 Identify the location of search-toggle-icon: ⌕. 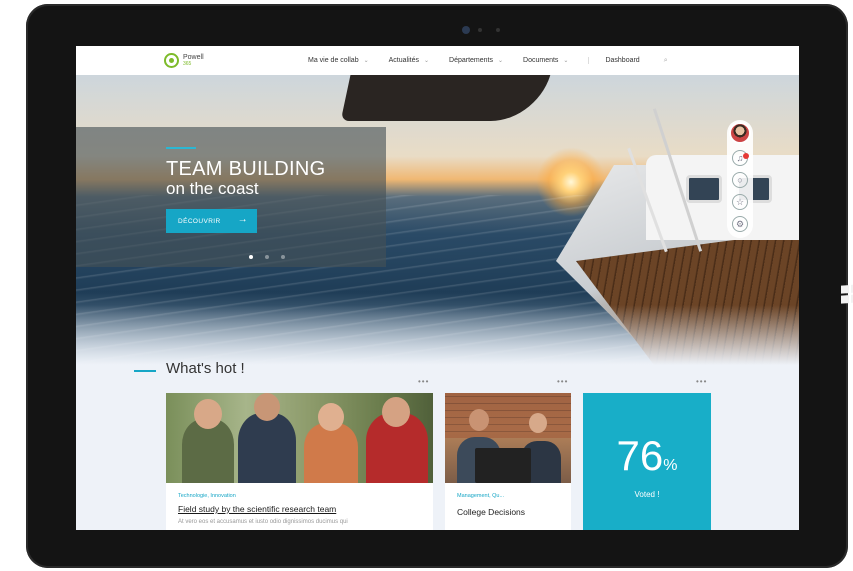
(666, 61).